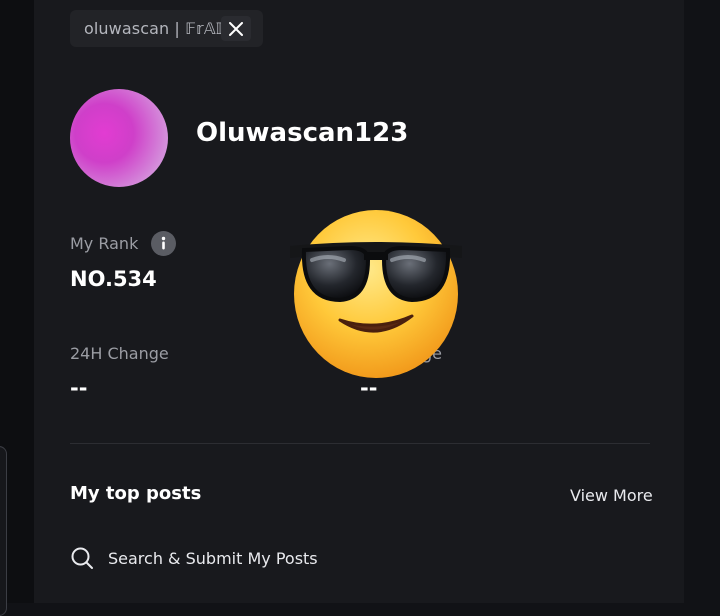  I want to click on right-background, so click(702, 301).